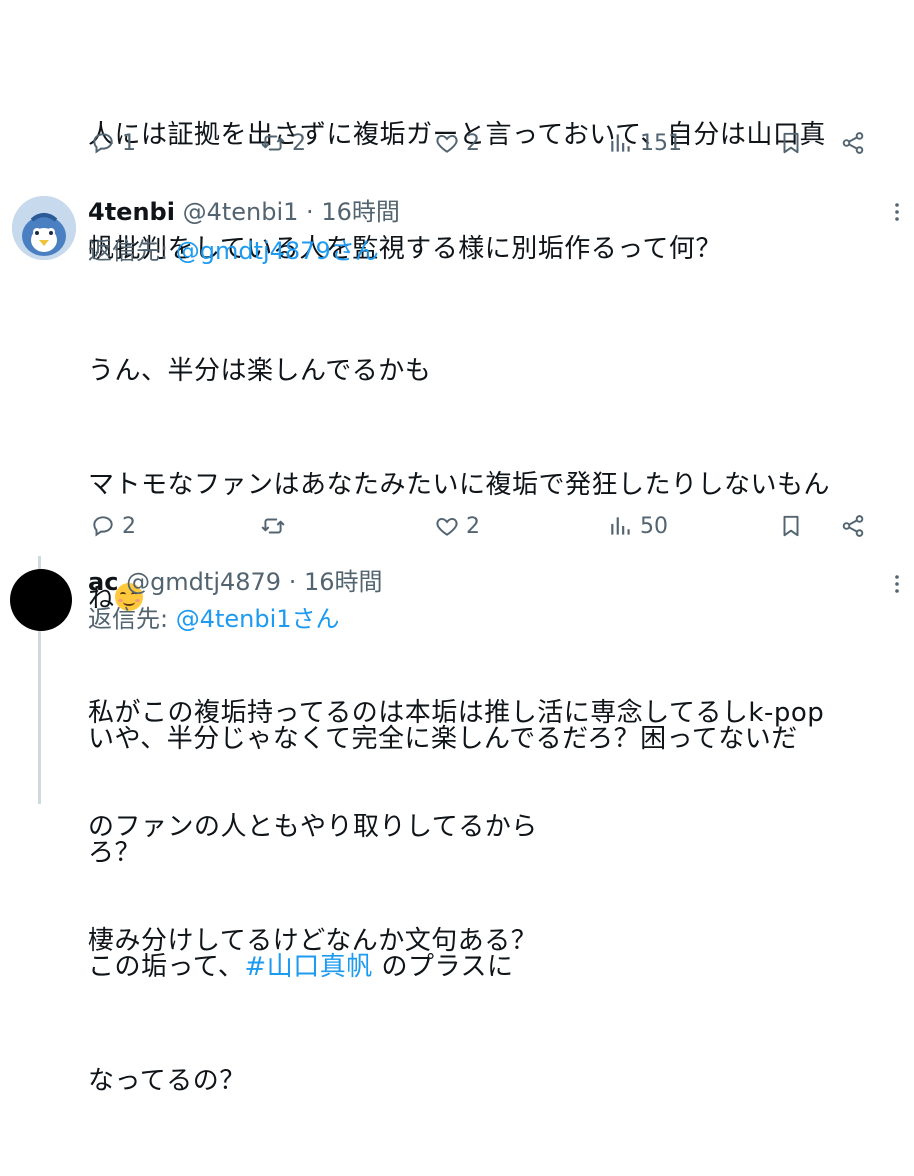 The width and height of the screenshot is (914, 1176). I want to click on tweet-3-header: ac @gmdtj4879 · 16時間, so click(235, 582).